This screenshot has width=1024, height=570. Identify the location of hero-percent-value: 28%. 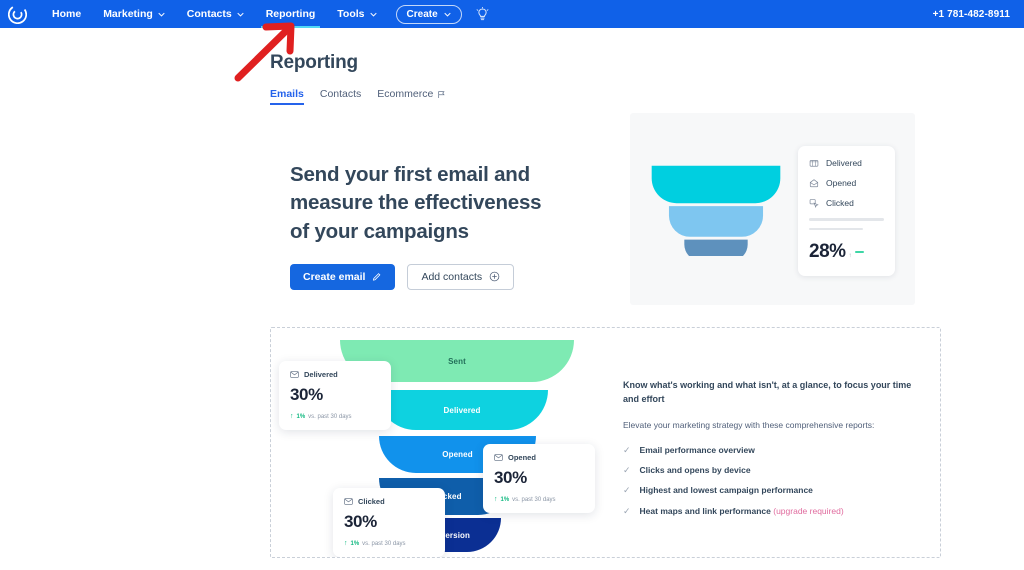
(827, 251).